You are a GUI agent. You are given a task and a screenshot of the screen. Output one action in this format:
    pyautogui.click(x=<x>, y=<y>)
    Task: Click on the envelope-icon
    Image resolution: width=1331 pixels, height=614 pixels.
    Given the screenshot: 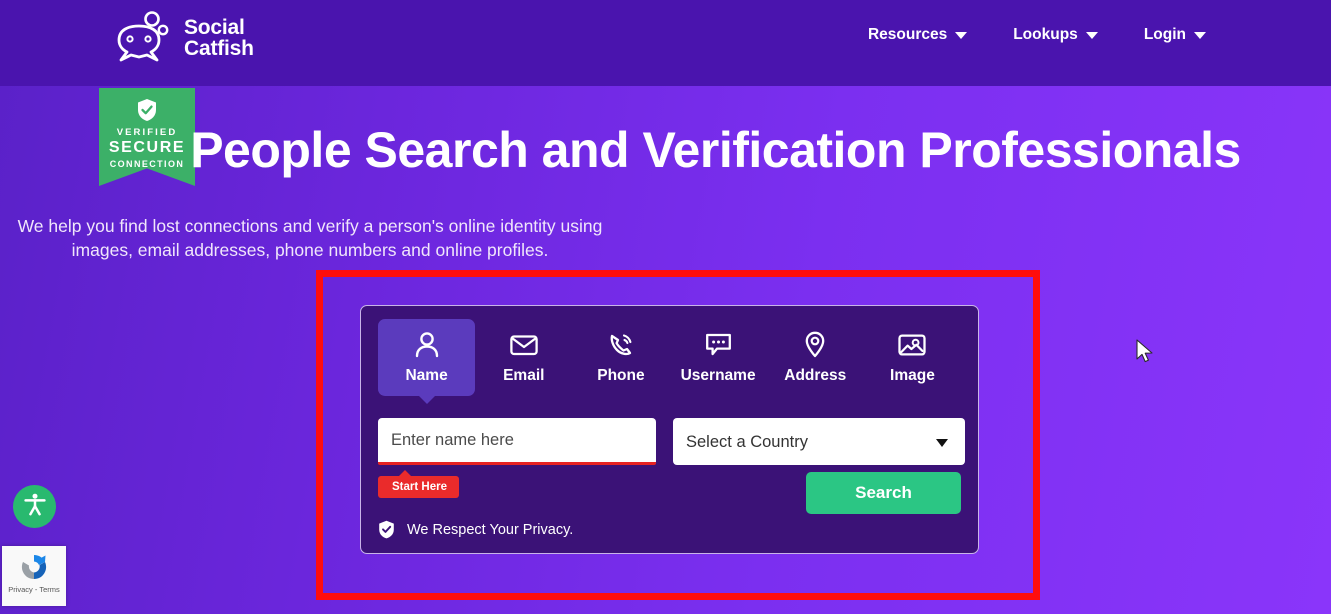 What is the action you would take?
    pyautogui.click(x=523, y=344)
    